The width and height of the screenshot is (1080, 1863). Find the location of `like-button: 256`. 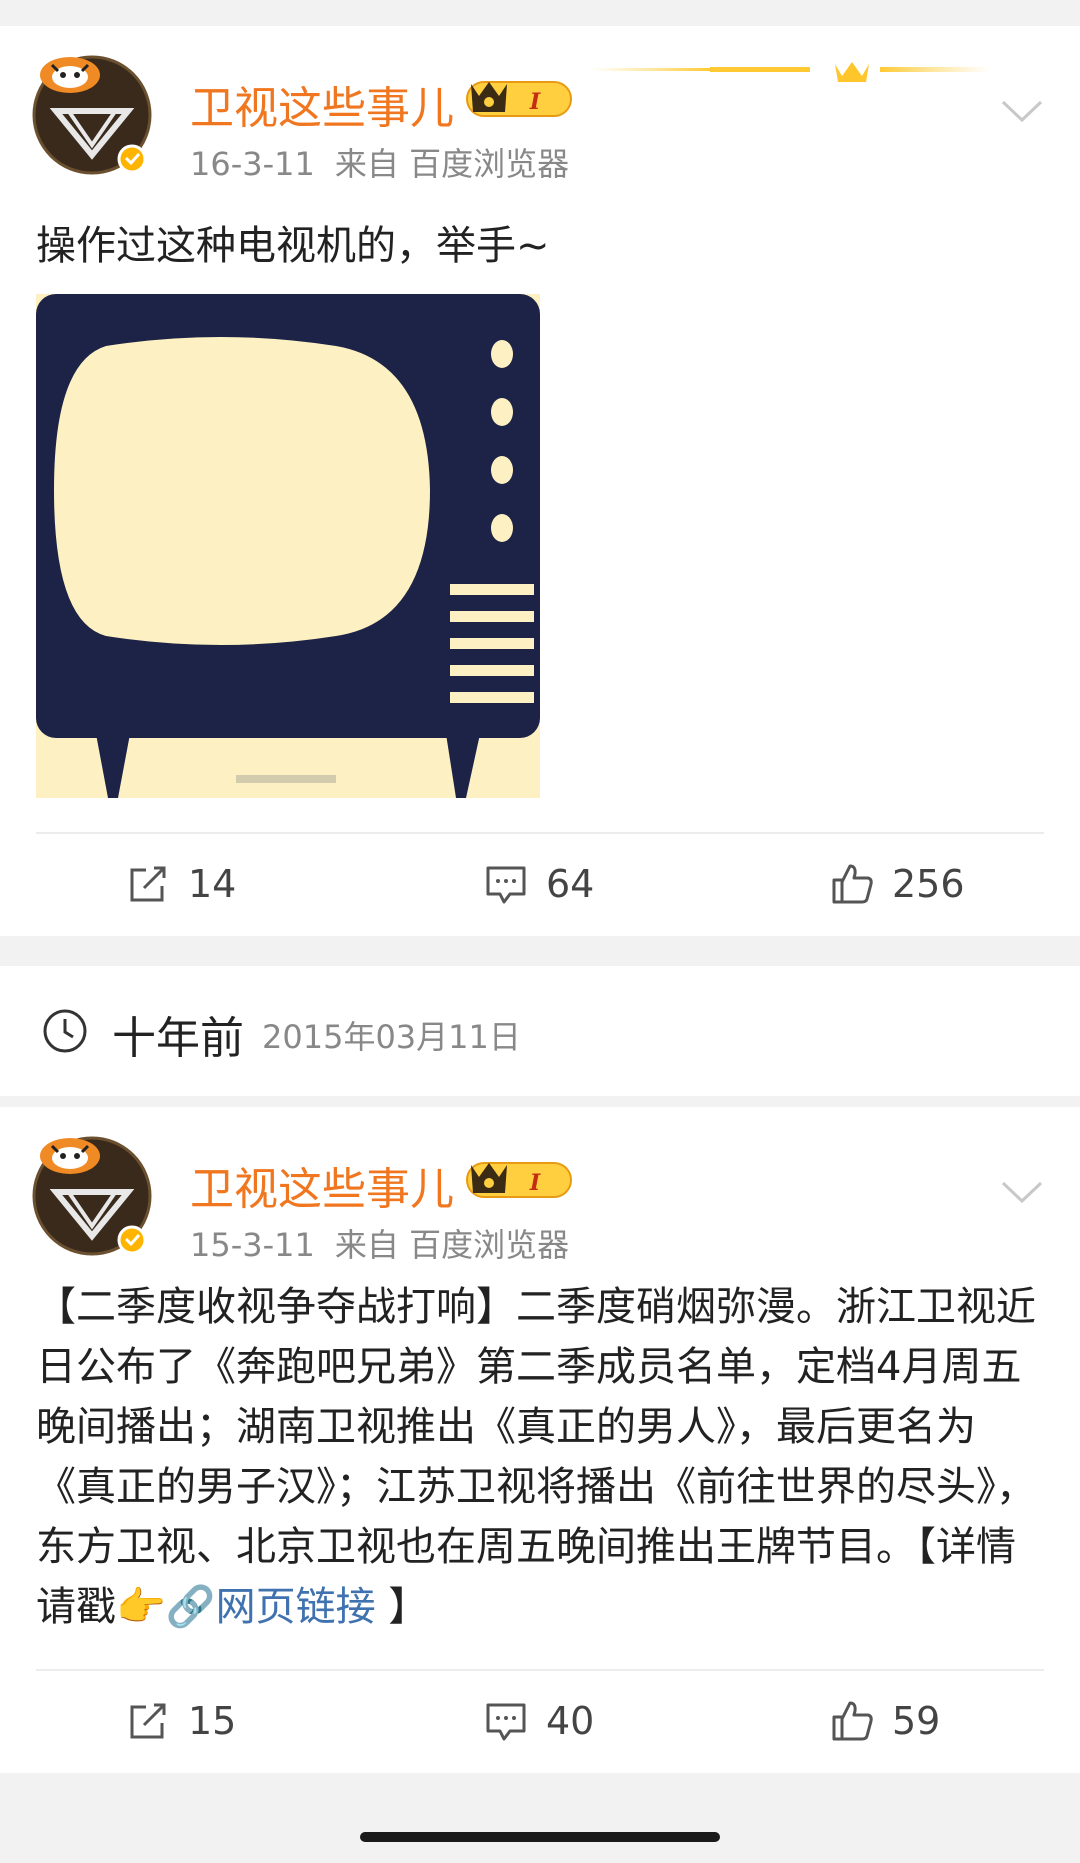

like-button: 256 is located at coordinates (897, 884).